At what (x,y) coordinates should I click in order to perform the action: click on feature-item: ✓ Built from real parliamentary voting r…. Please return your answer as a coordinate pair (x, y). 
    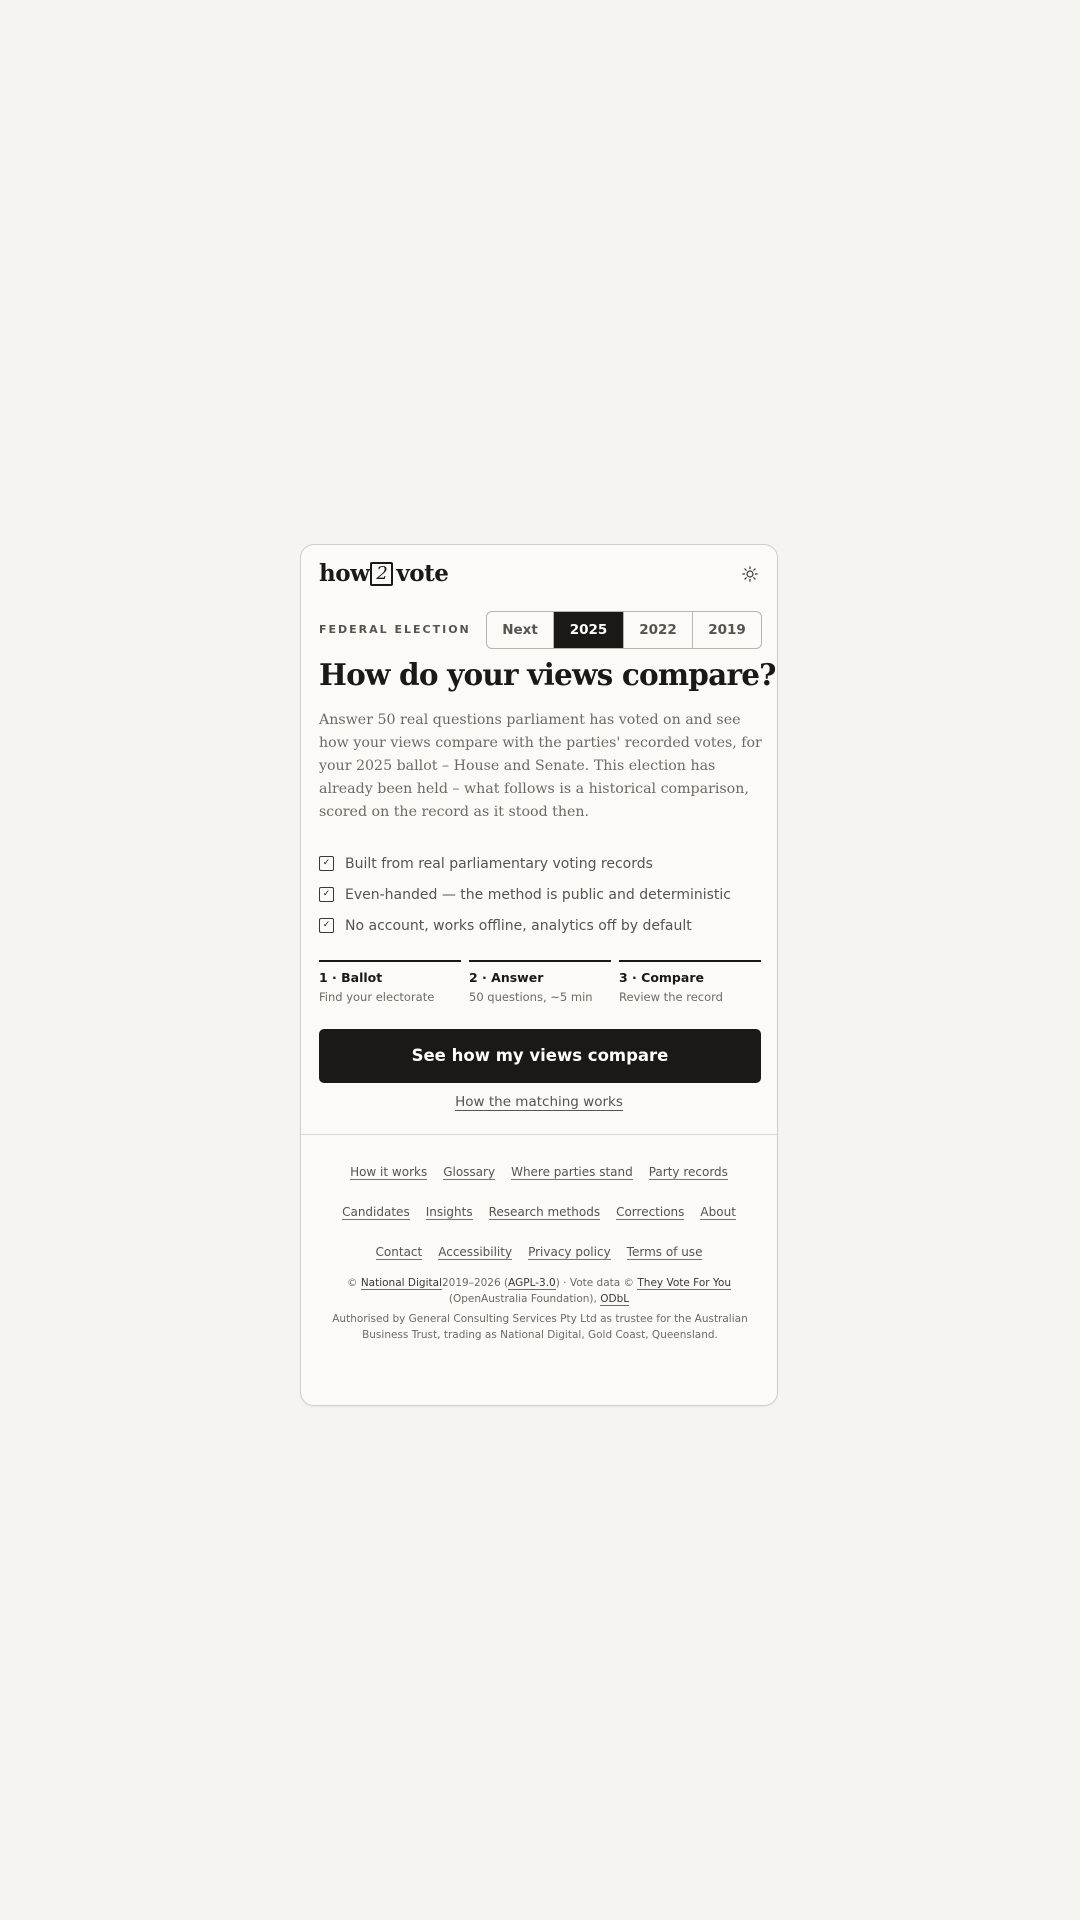
    Looking at the image, I should click on (525, 863).